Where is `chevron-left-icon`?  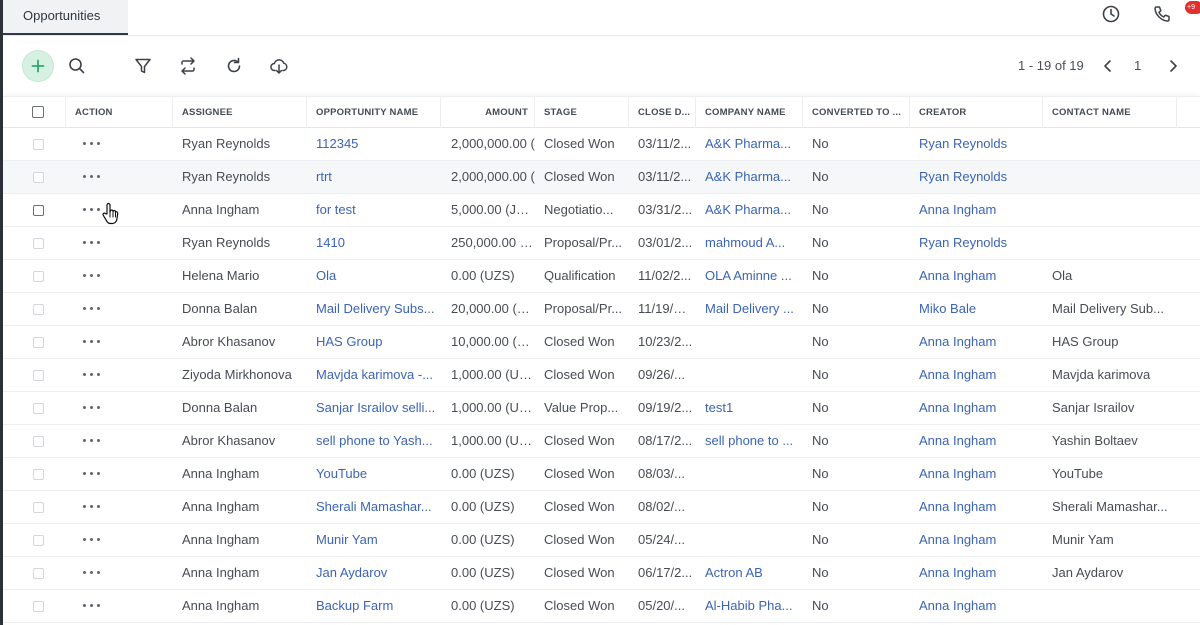
chevron-left-icon is located at coordinates (1108, 66).